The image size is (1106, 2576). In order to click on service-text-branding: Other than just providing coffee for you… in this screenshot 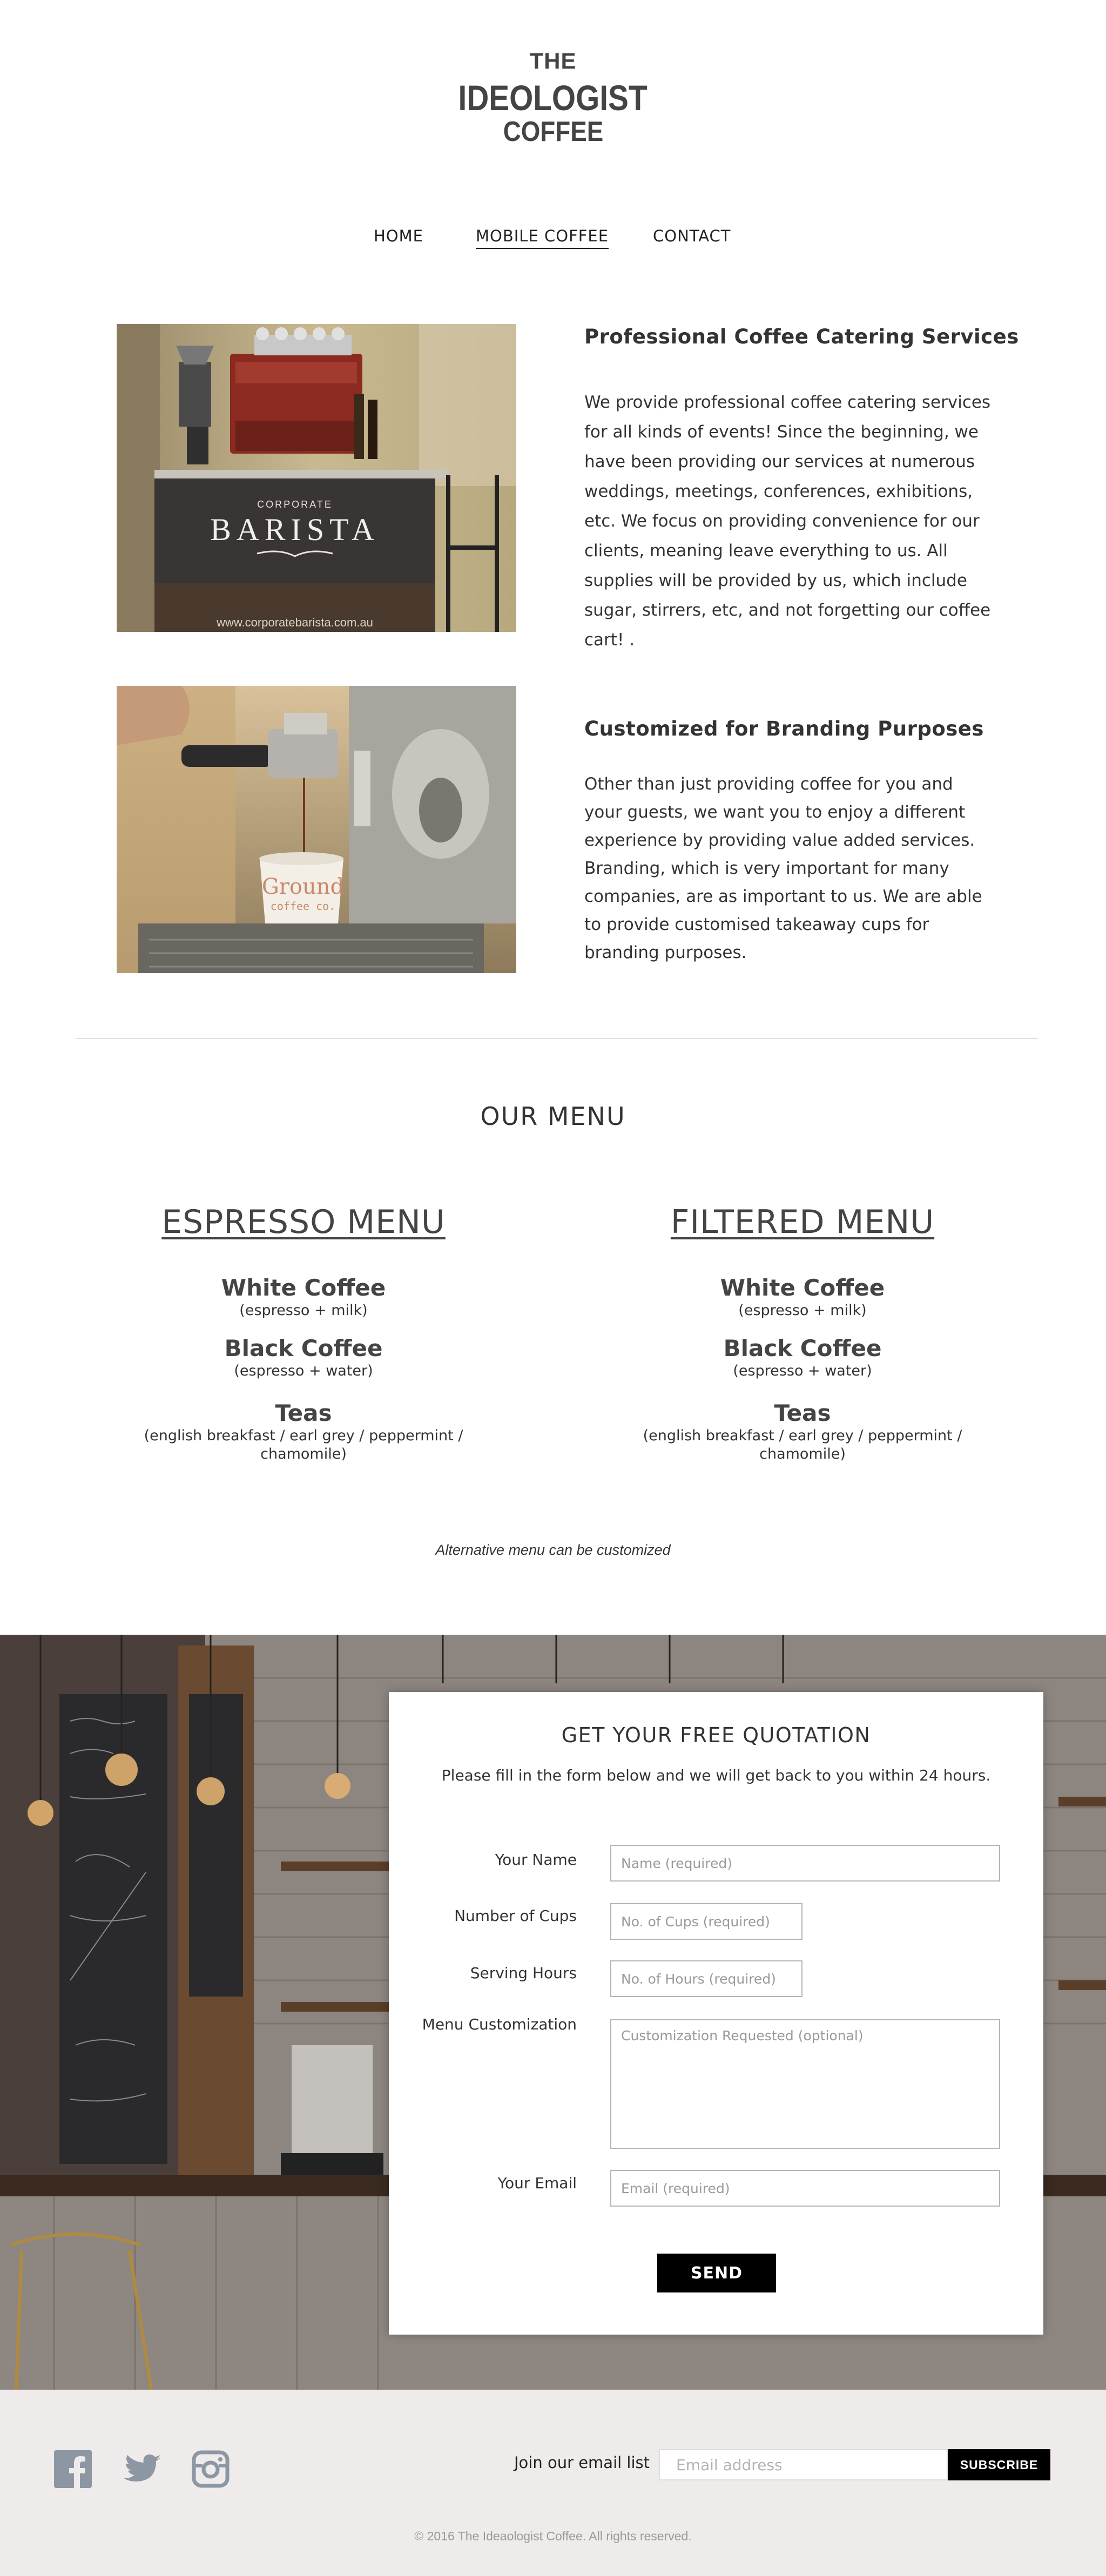, I will do `click(783, 868)`.